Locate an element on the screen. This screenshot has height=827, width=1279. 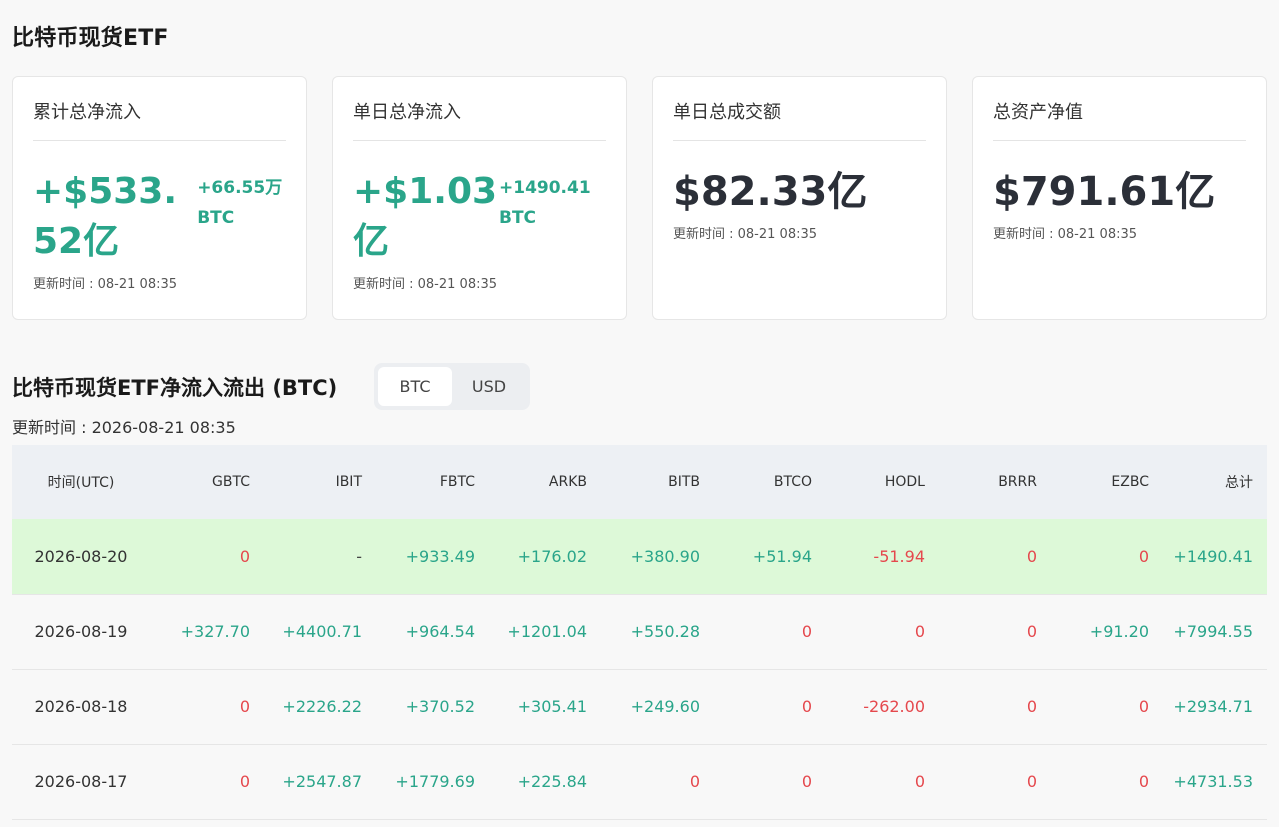
card-label: 单日总成交额 is located at coordinates (799, 120).